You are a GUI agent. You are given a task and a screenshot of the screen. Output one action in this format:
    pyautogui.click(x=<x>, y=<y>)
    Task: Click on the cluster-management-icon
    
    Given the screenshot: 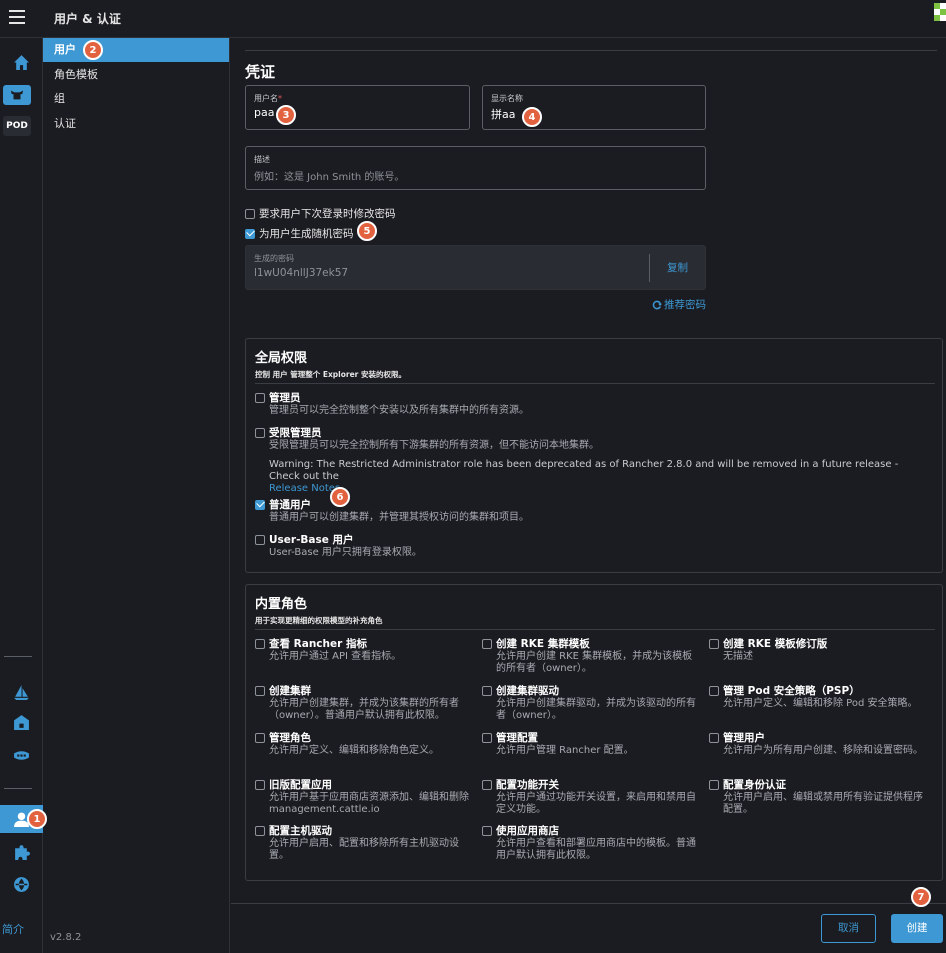 What is the action you would take?
    pyautogui.click(x=21, y=722)
    